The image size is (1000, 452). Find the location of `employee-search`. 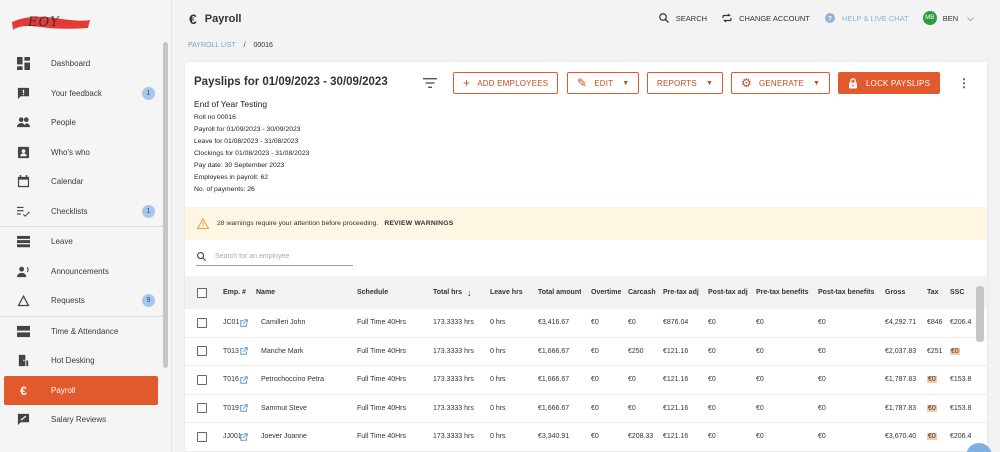

employee-search is located at coordinates (274, 257).